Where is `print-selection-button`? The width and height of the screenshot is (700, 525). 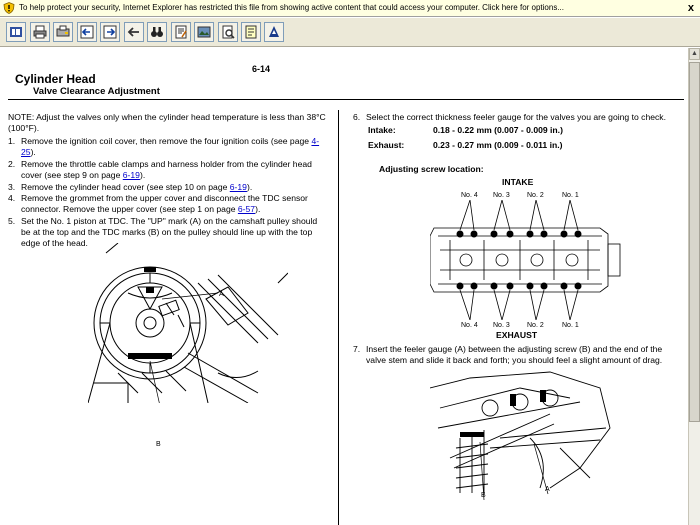
print-selection-button is located at coordinates (63, 32).